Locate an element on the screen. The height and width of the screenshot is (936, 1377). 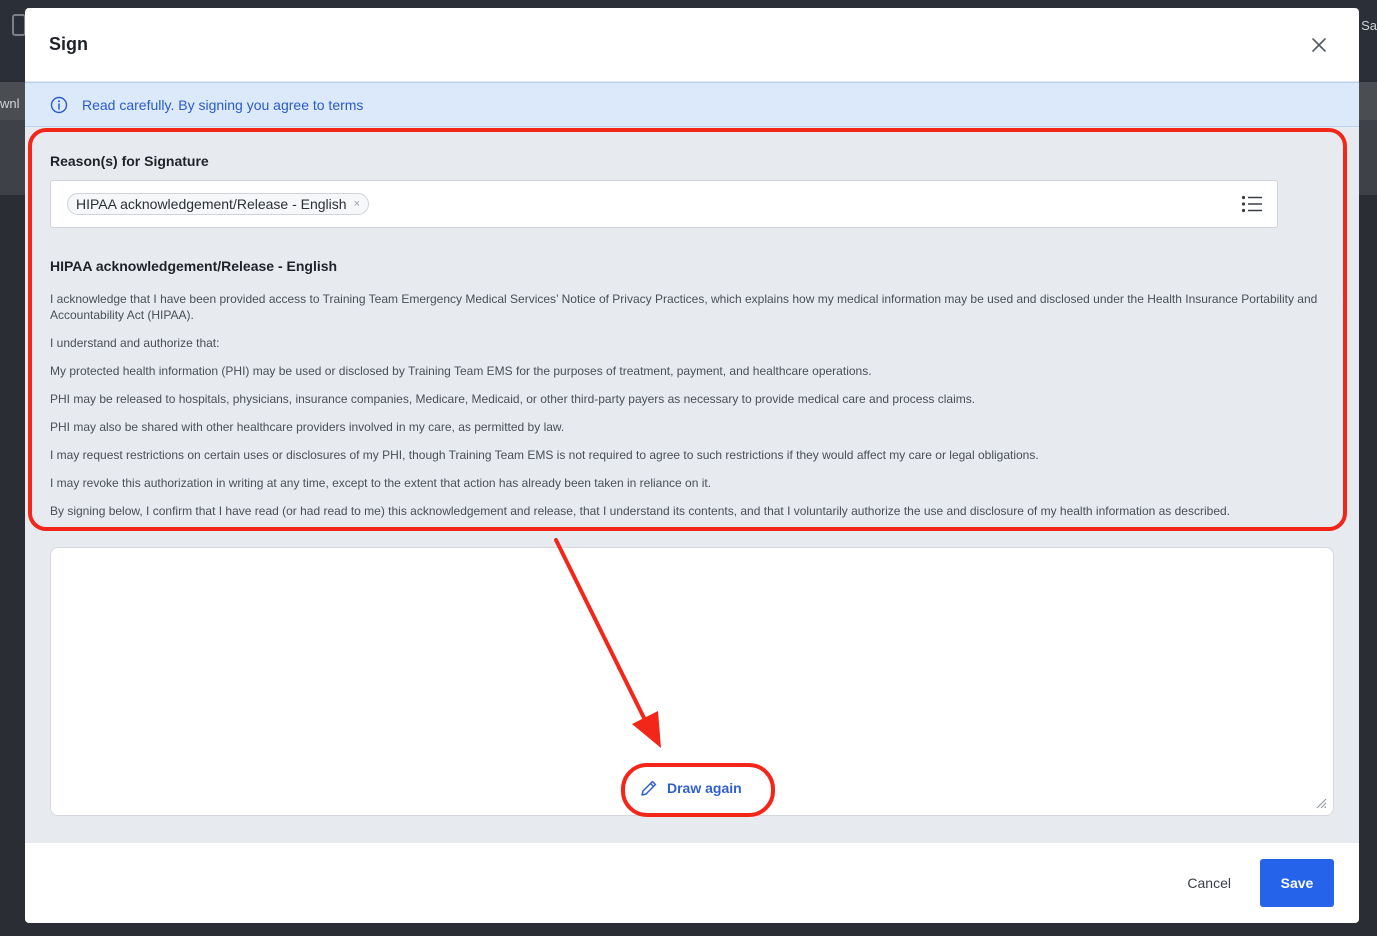
save-button: Save is located at coordinates (1297, 883).